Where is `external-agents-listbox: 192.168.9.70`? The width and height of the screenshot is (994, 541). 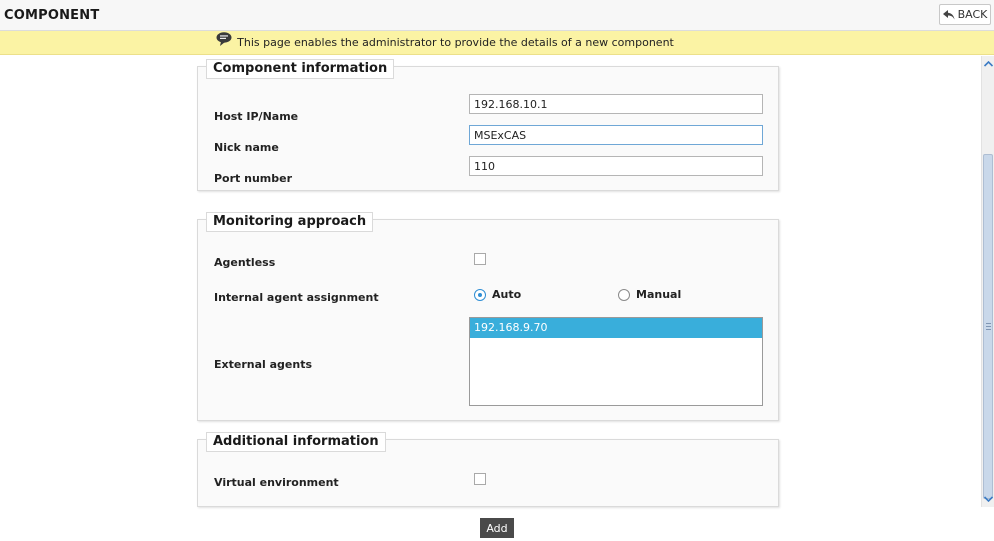
external-agents-listbox: 192.168.9.70 is located at coordinates (616, 361).